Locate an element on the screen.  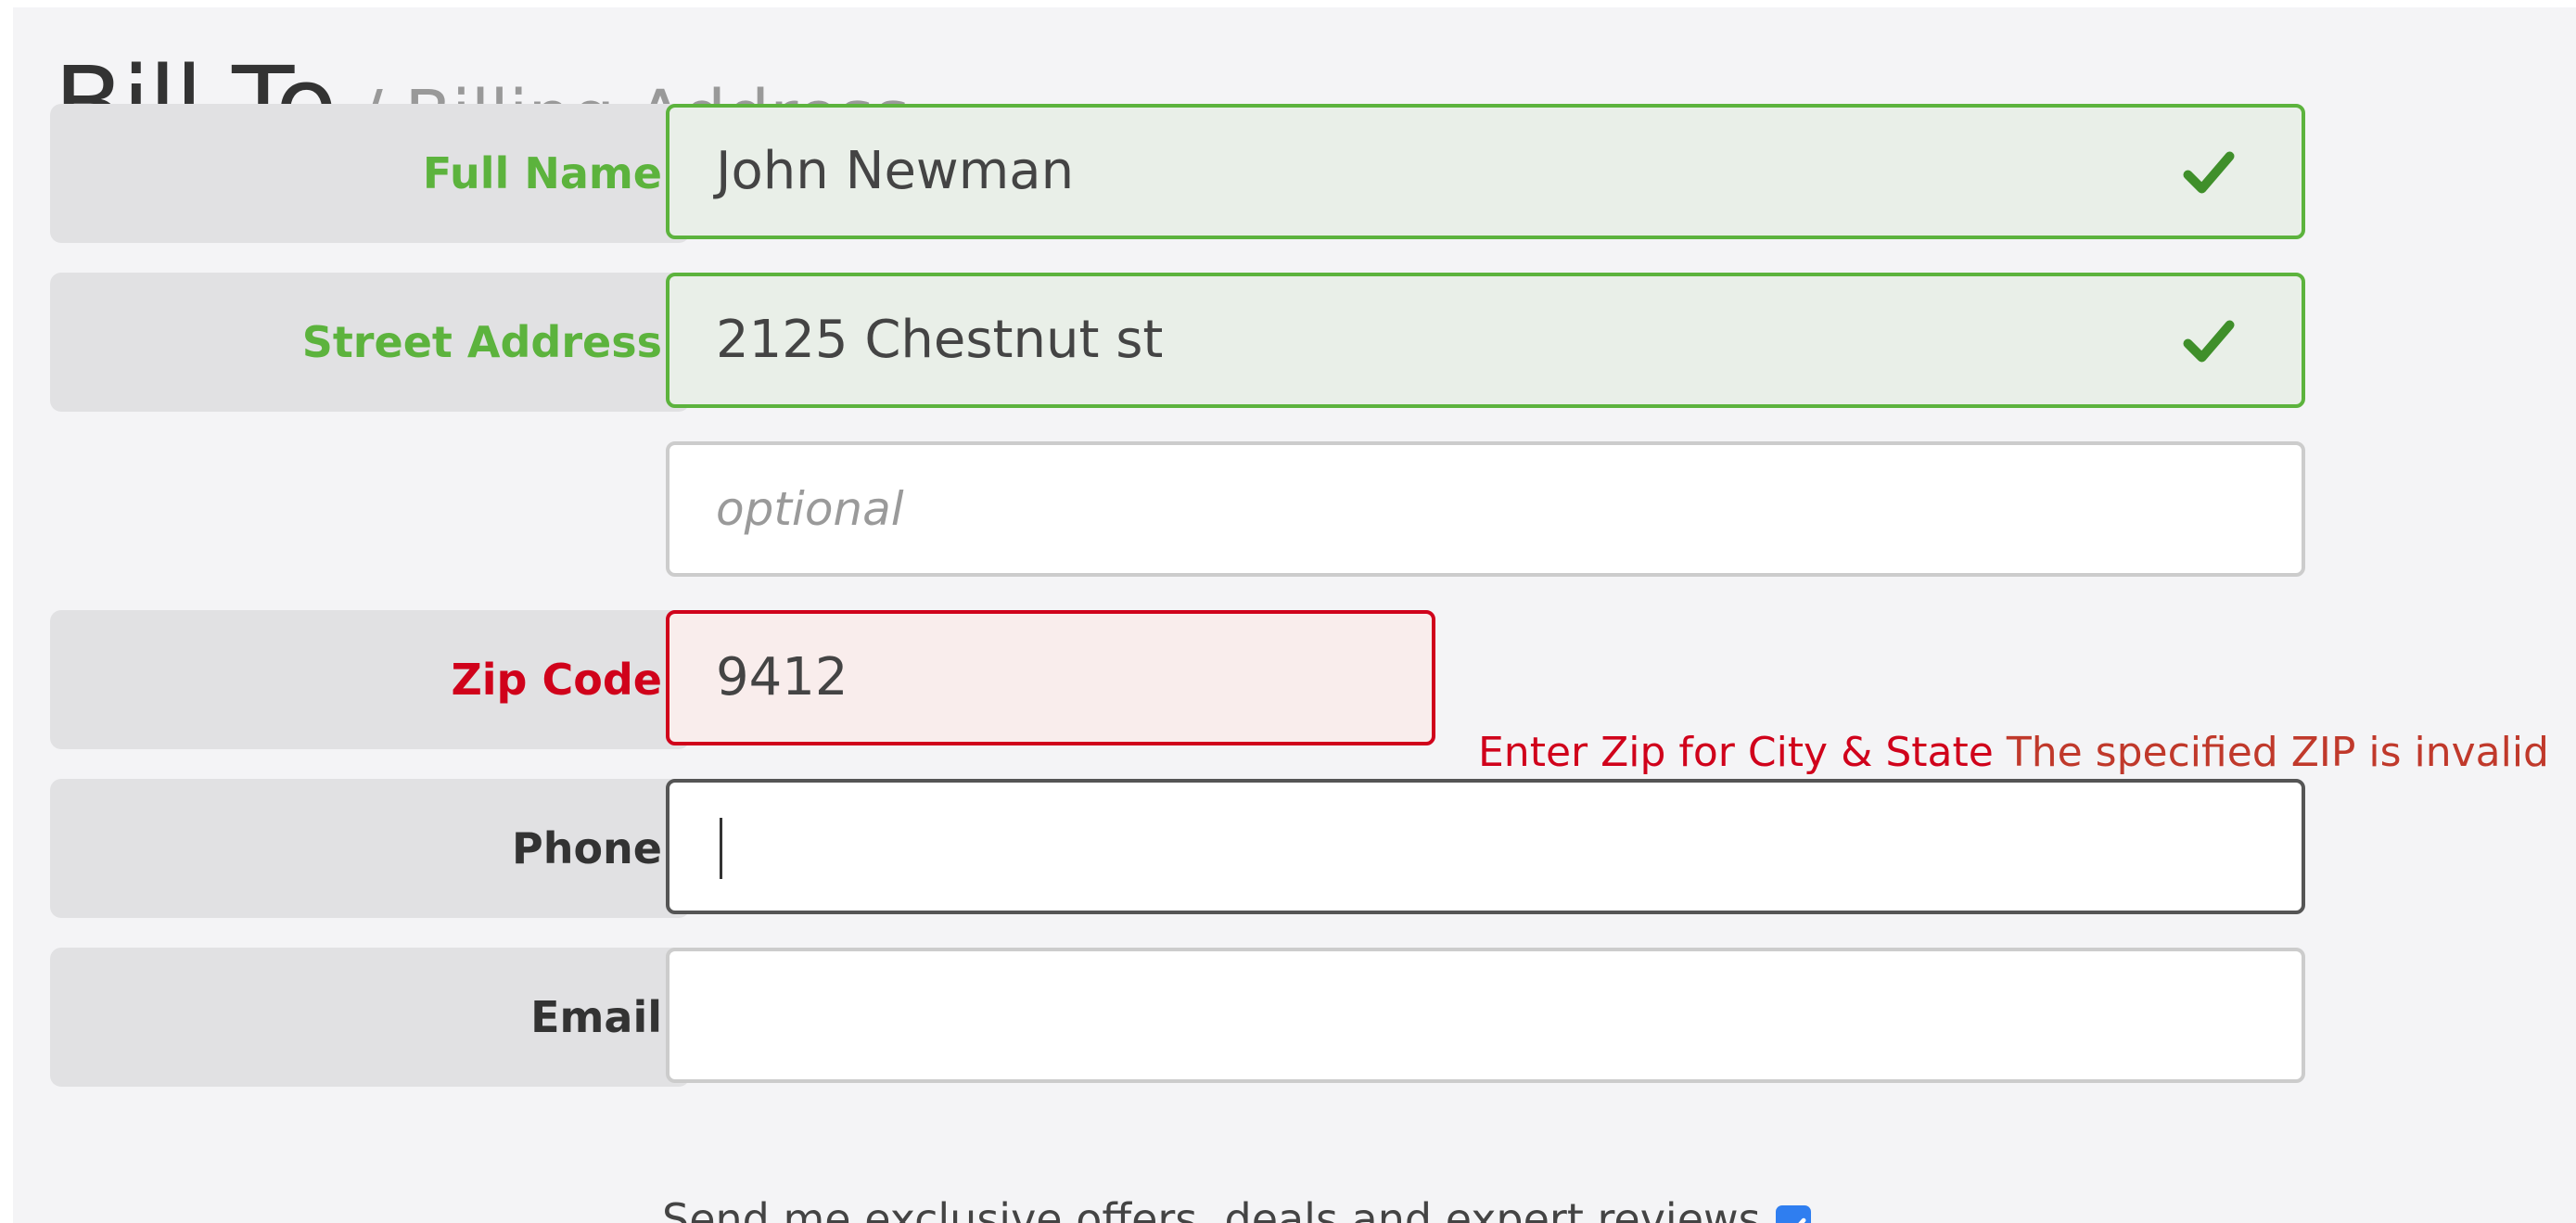
full-name-input: John Newman is located at coordinates (1485, 172).